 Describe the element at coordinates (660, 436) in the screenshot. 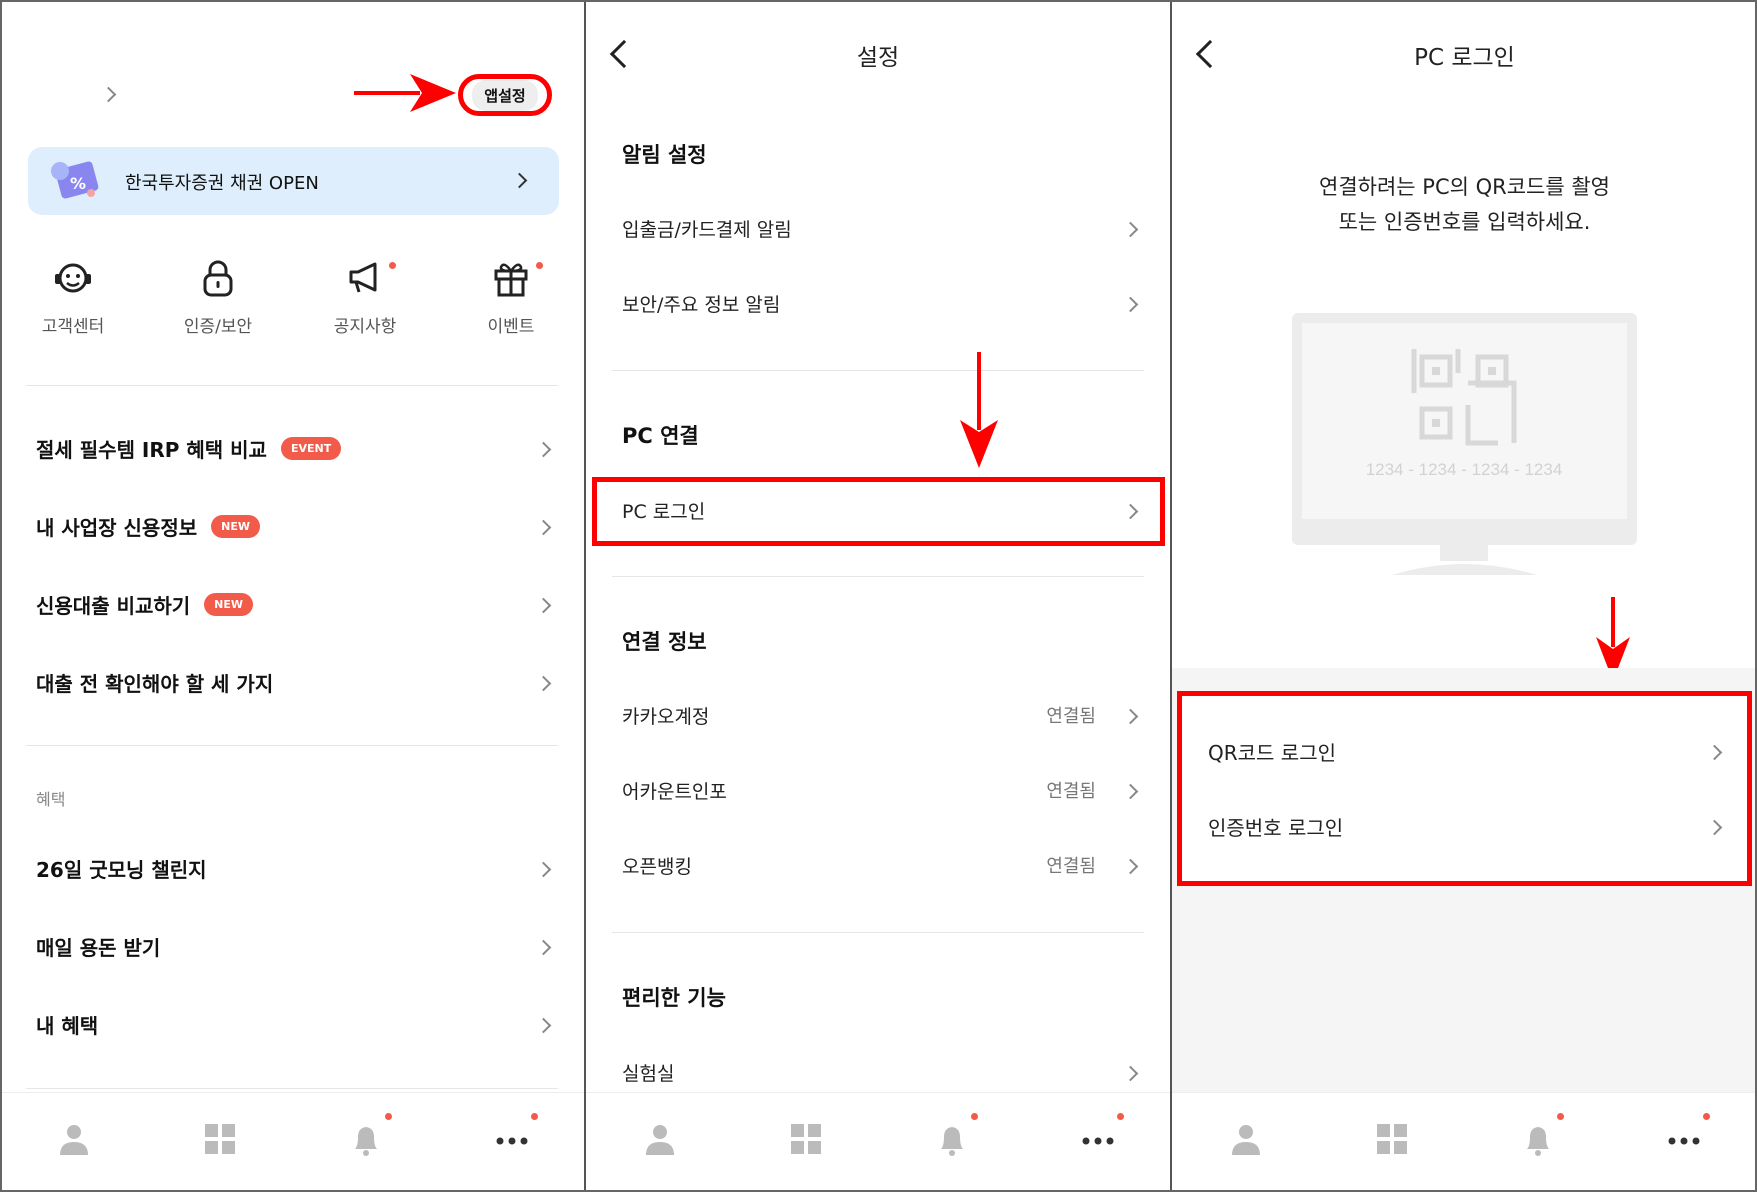

I see `section-header-pc-connection: PC 연결` at that location.